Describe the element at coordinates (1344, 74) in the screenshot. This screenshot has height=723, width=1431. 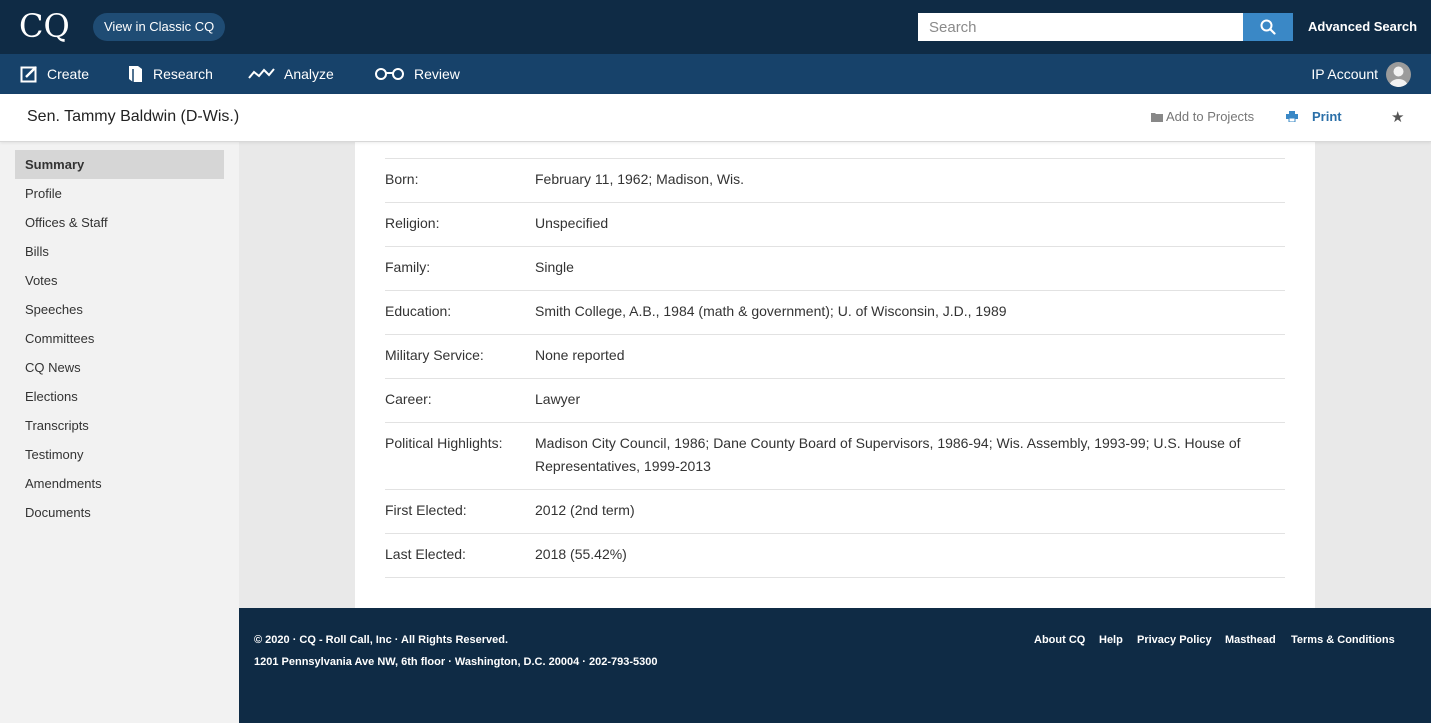
I see `ip-account-menu: IP Account` at that location.